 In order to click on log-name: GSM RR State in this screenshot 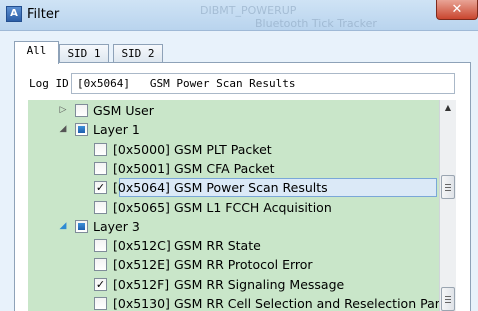, I will do `click(217, 245)`.